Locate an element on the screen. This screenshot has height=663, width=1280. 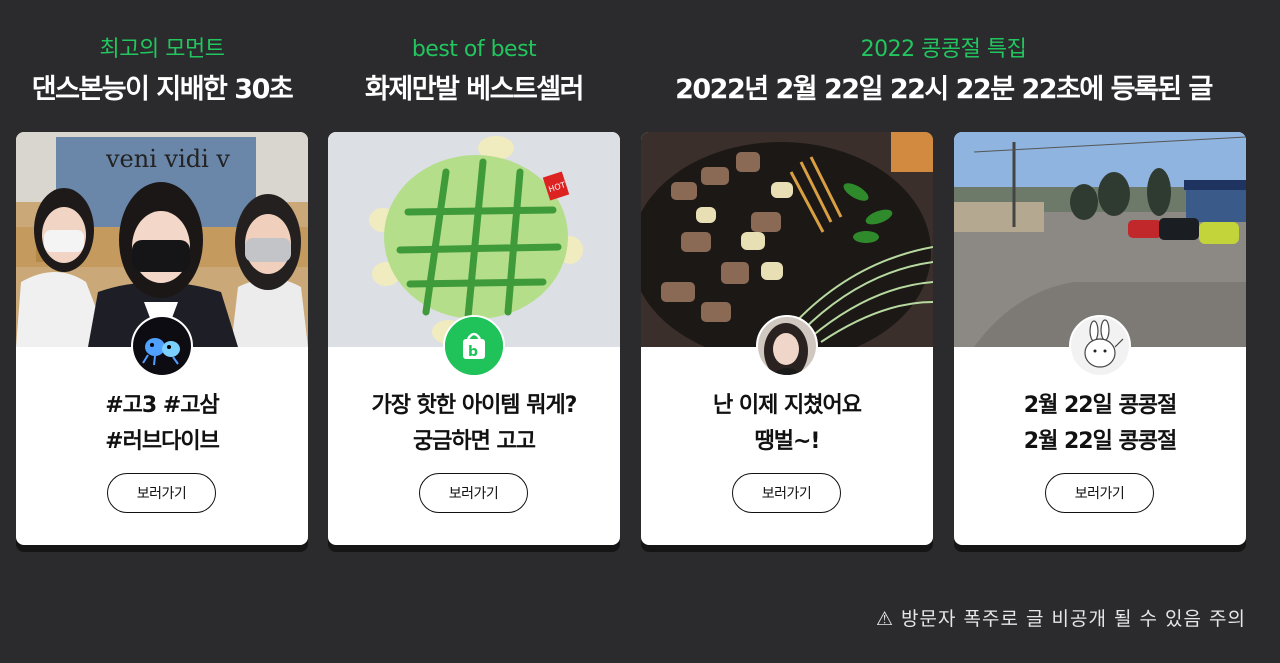
section-header-bestseller: best of best 화제만발 베스트셀러 is located at coordinates (474, 72).